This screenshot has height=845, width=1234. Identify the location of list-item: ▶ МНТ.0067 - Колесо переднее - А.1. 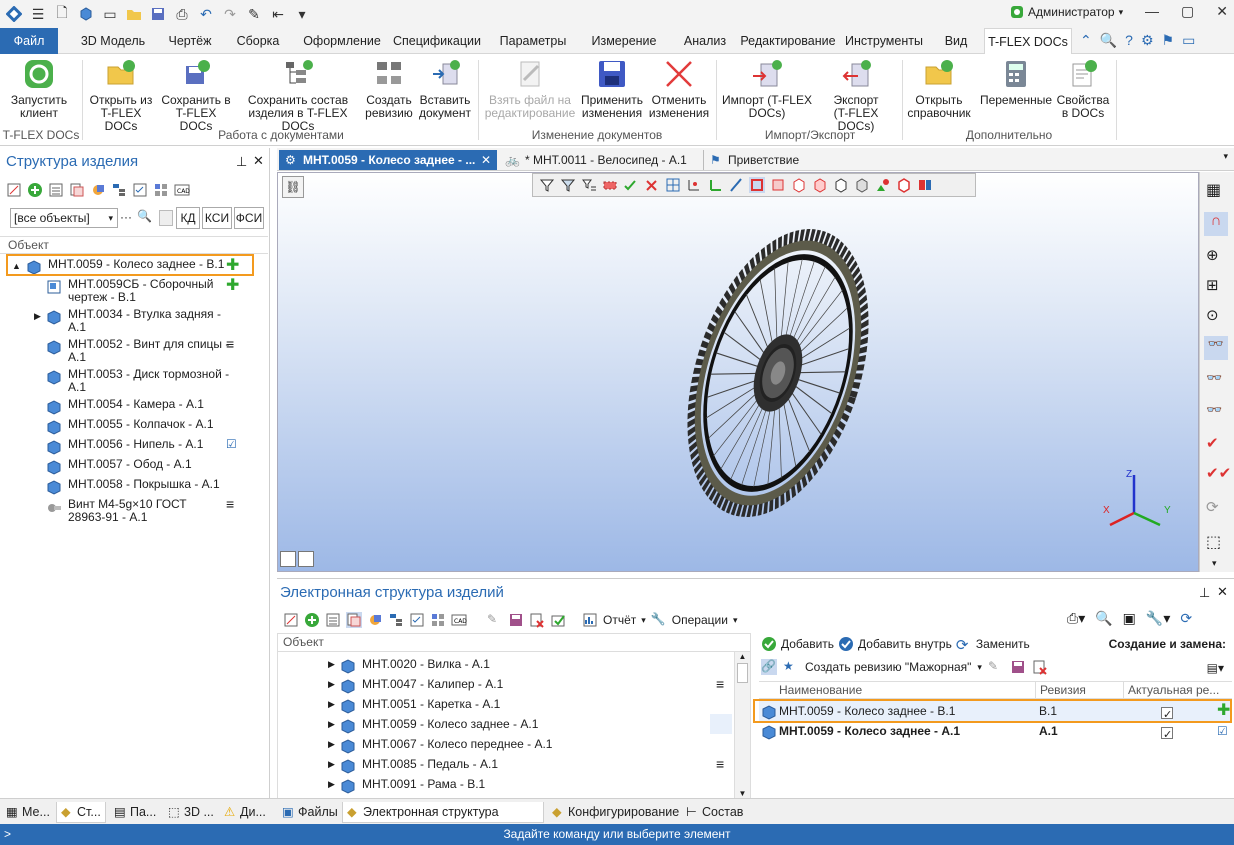
(505, 744).